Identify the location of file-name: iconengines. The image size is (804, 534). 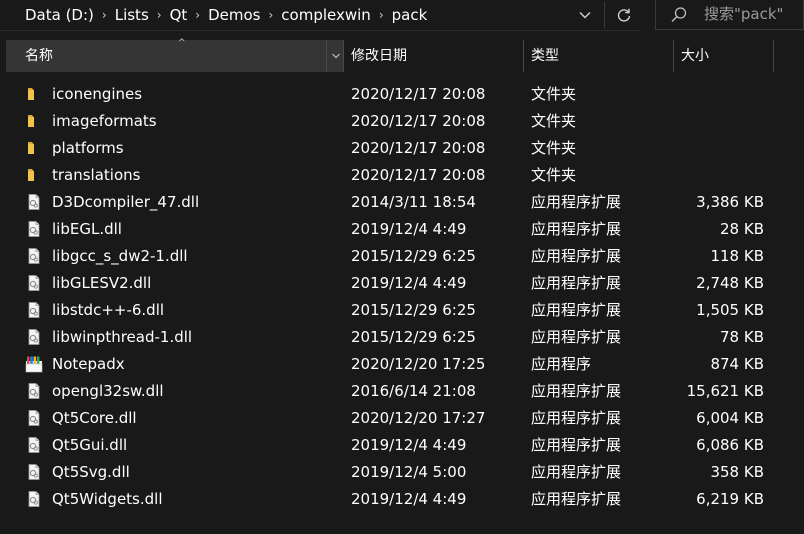
(97, 94).